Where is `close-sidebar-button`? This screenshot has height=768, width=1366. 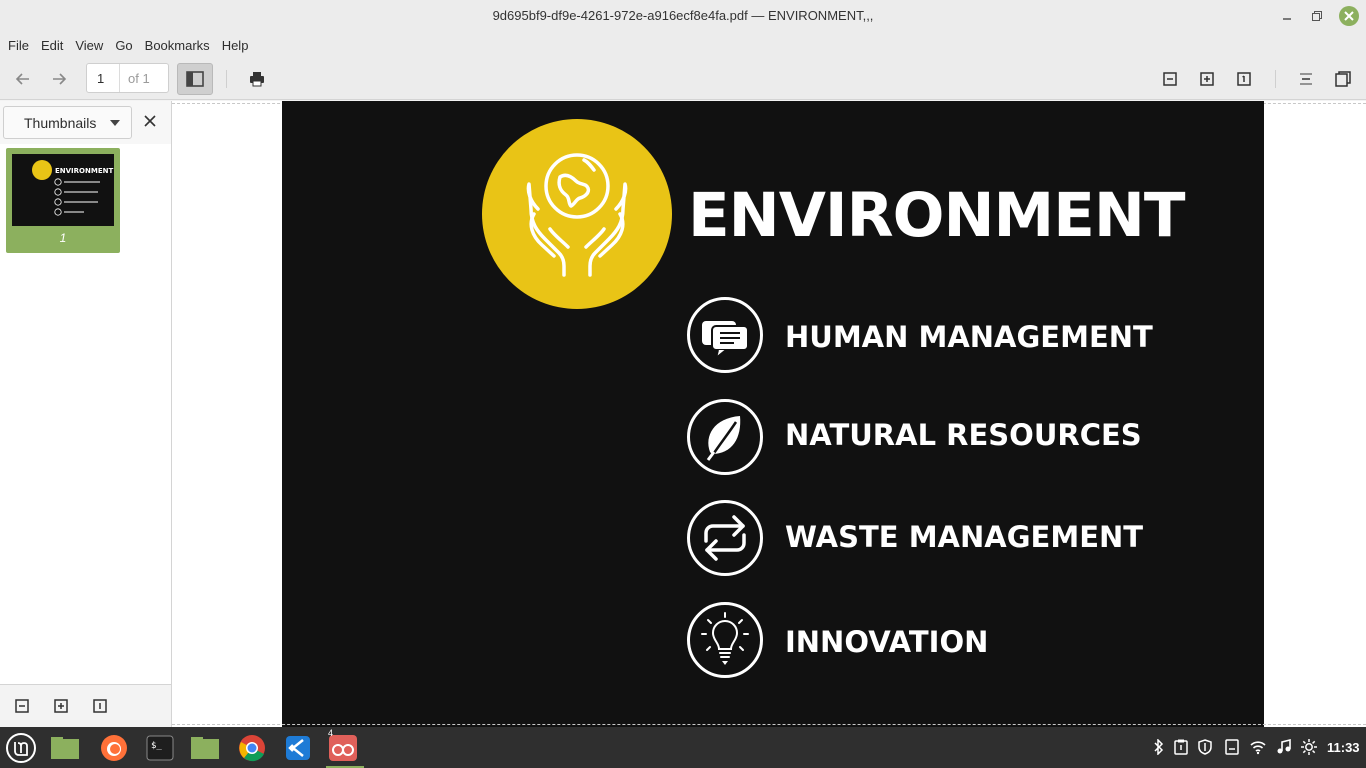
close-sidebar-button is located at coordinates (150, 121).